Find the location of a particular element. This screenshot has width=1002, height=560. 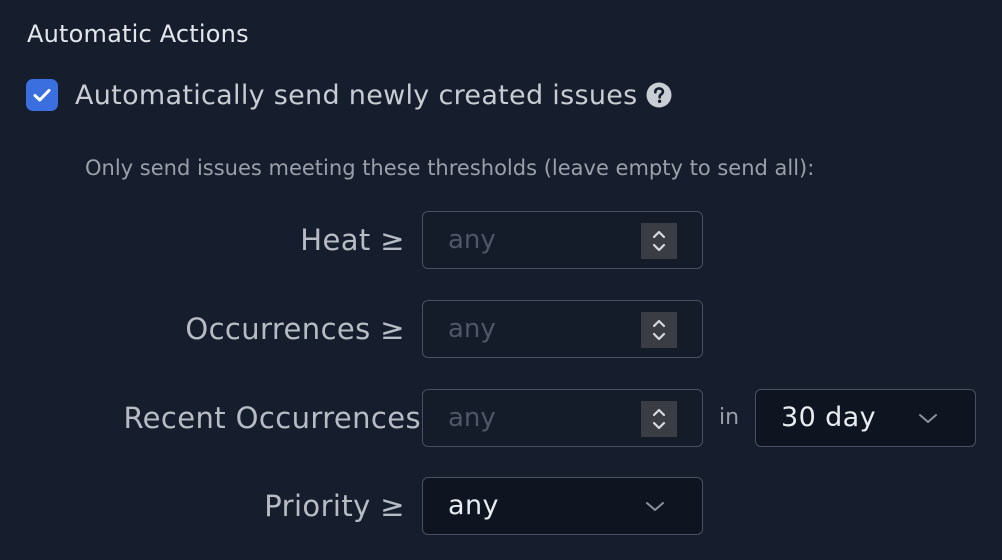

recent-occurrences-stepper is located at coordinates (659, 419).